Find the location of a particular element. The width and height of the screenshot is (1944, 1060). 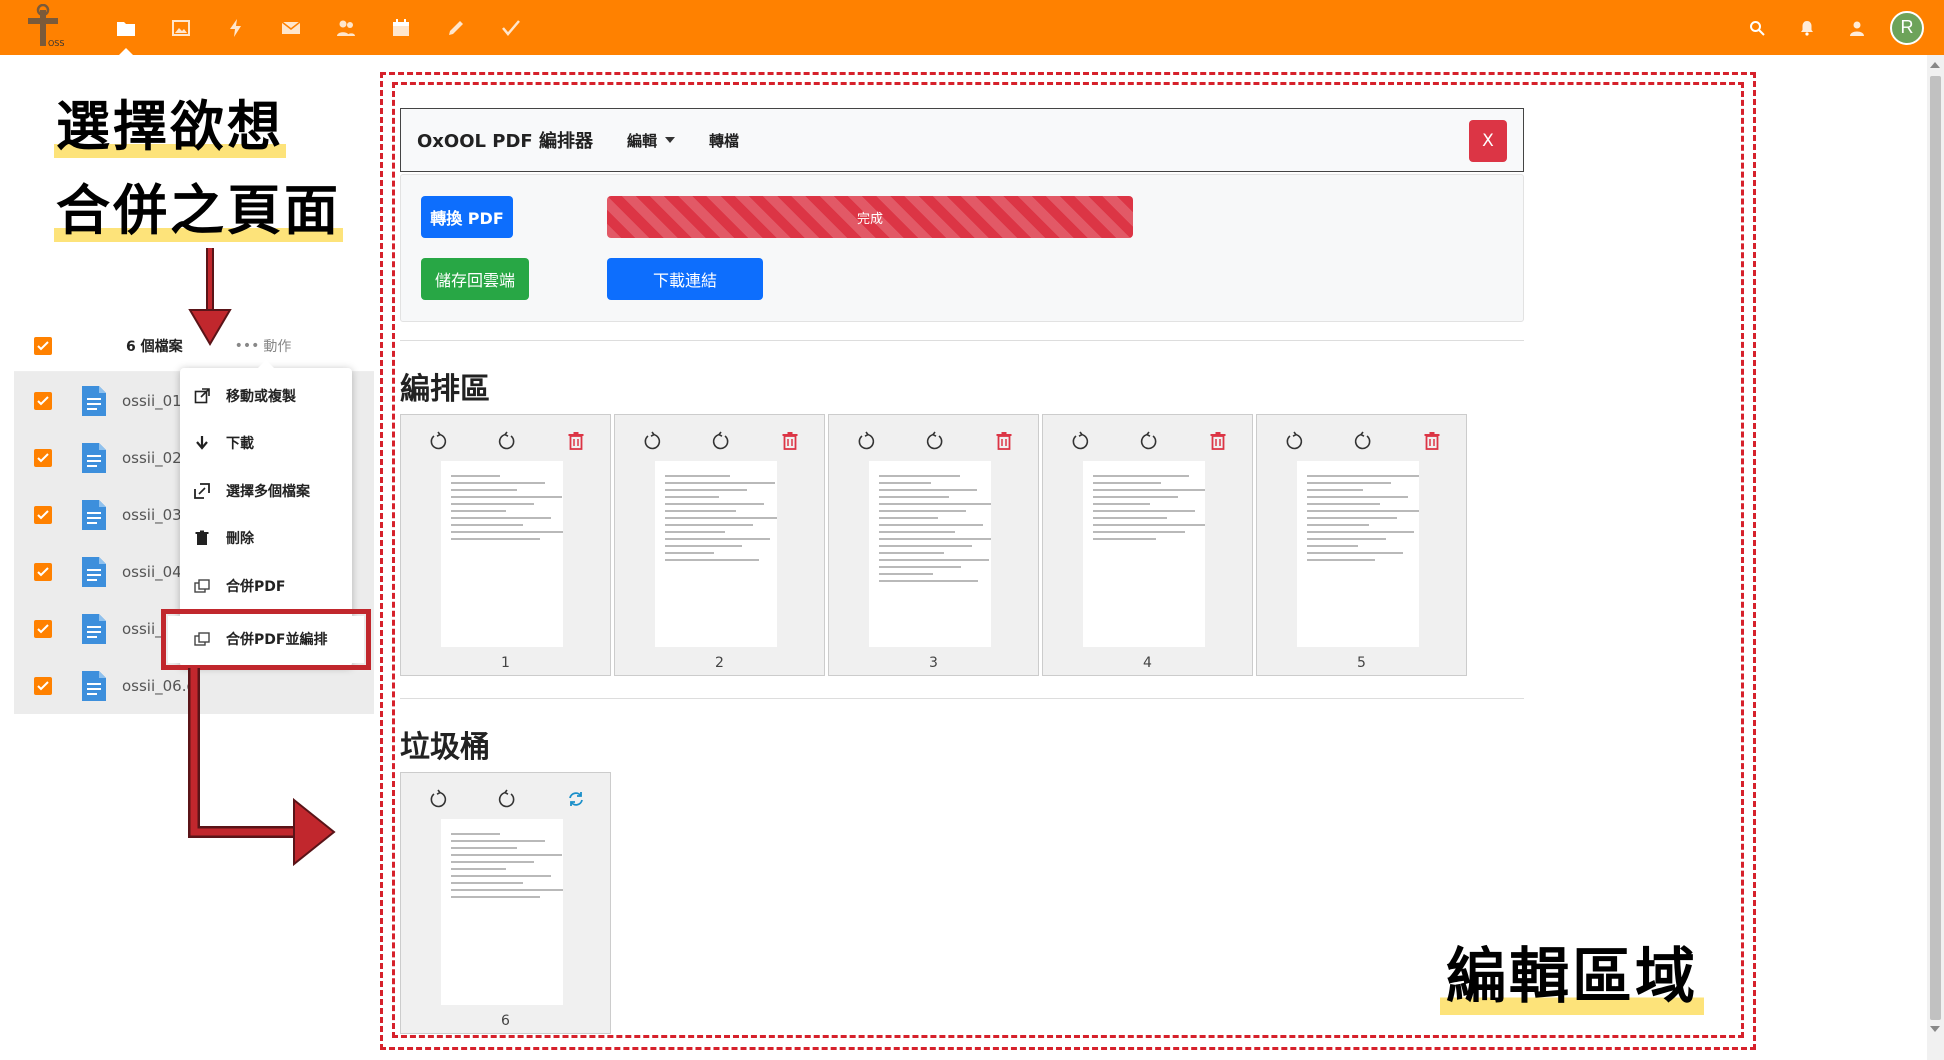

scroll-down-icon is located at coordinates (1935, 1029).